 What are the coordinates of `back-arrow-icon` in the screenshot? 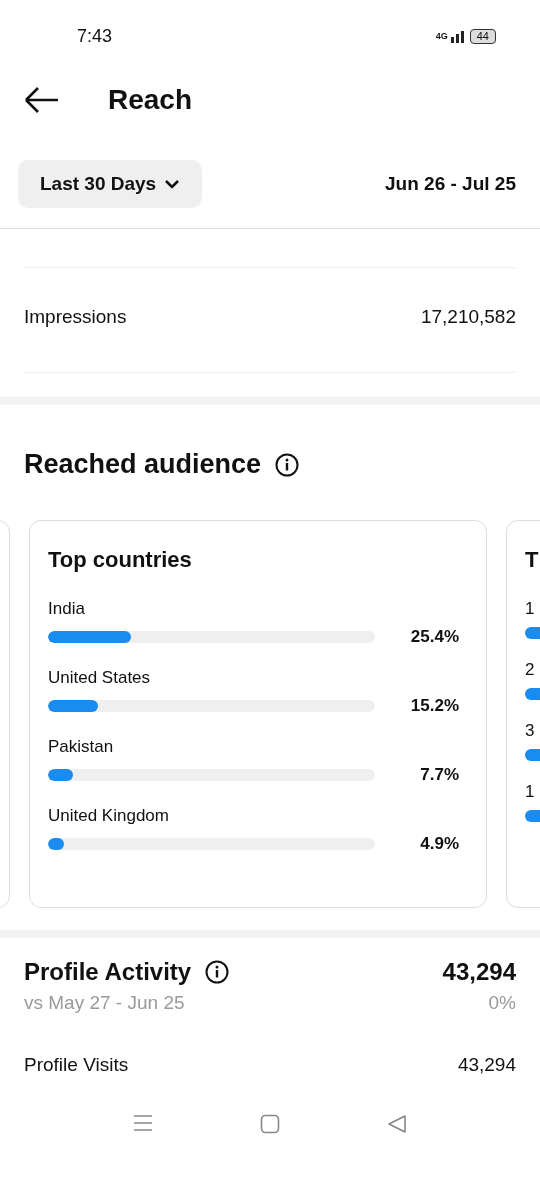 It's located at (42, 100).